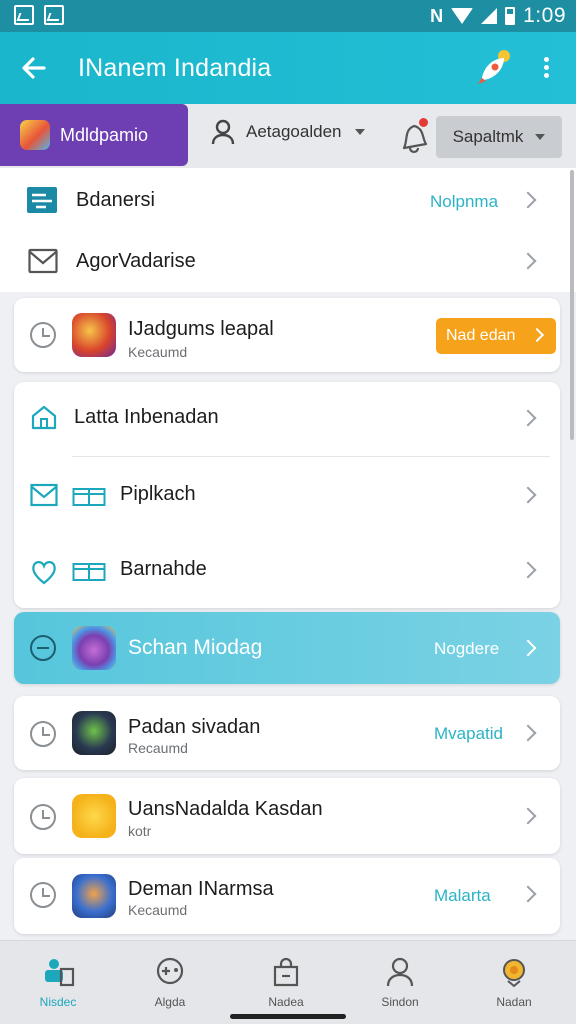  What do you see at coordinates (423, 122) in the screenshot?
I see `notification-badge` at bounding box center [423, 122].